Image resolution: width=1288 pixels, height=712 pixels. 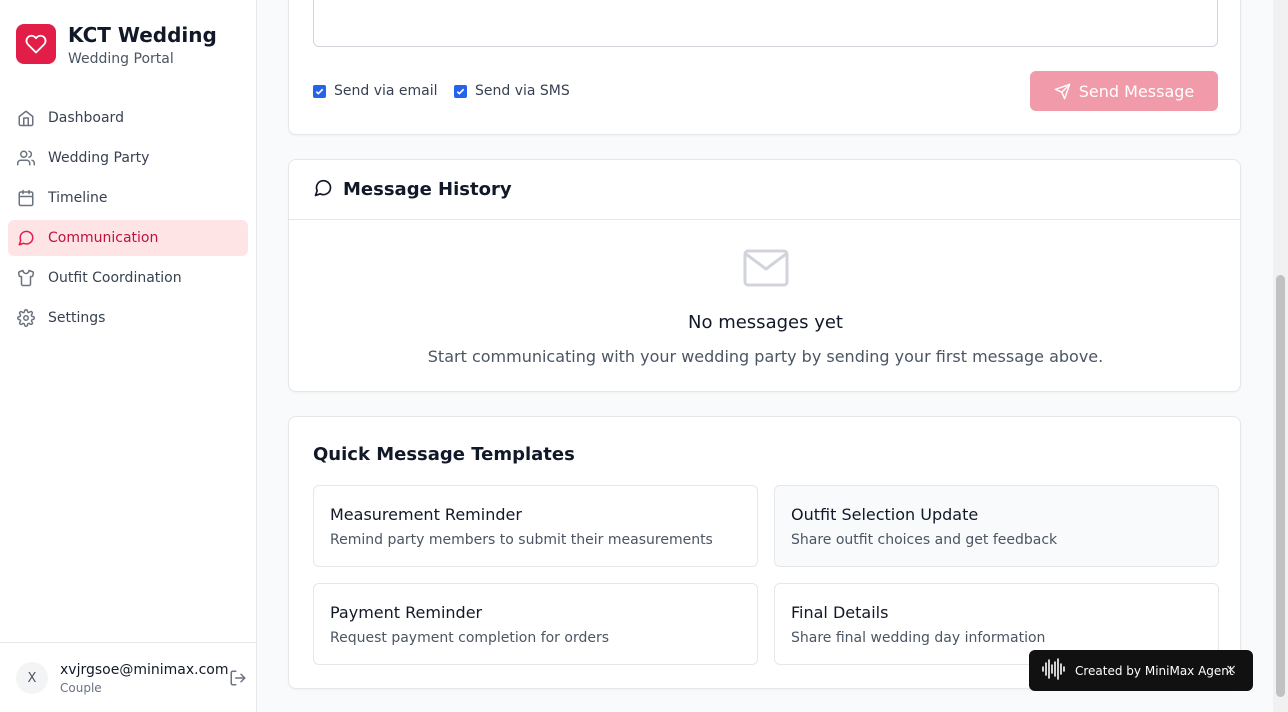 What do you see at coordinates (386, 91) in the screenshot?
I see `send-via-email-label: Send via email` at bounding box center [386, 91].